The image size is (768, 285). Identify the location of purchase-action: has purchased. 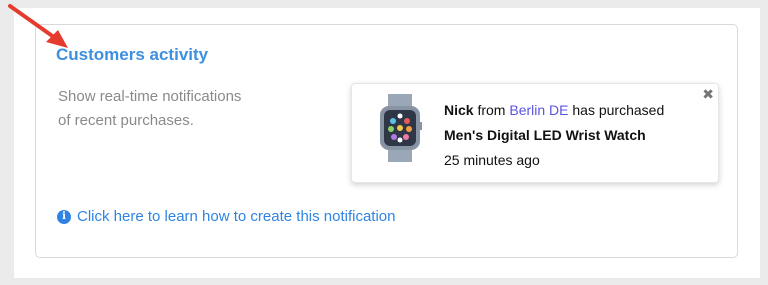
(618, 110).